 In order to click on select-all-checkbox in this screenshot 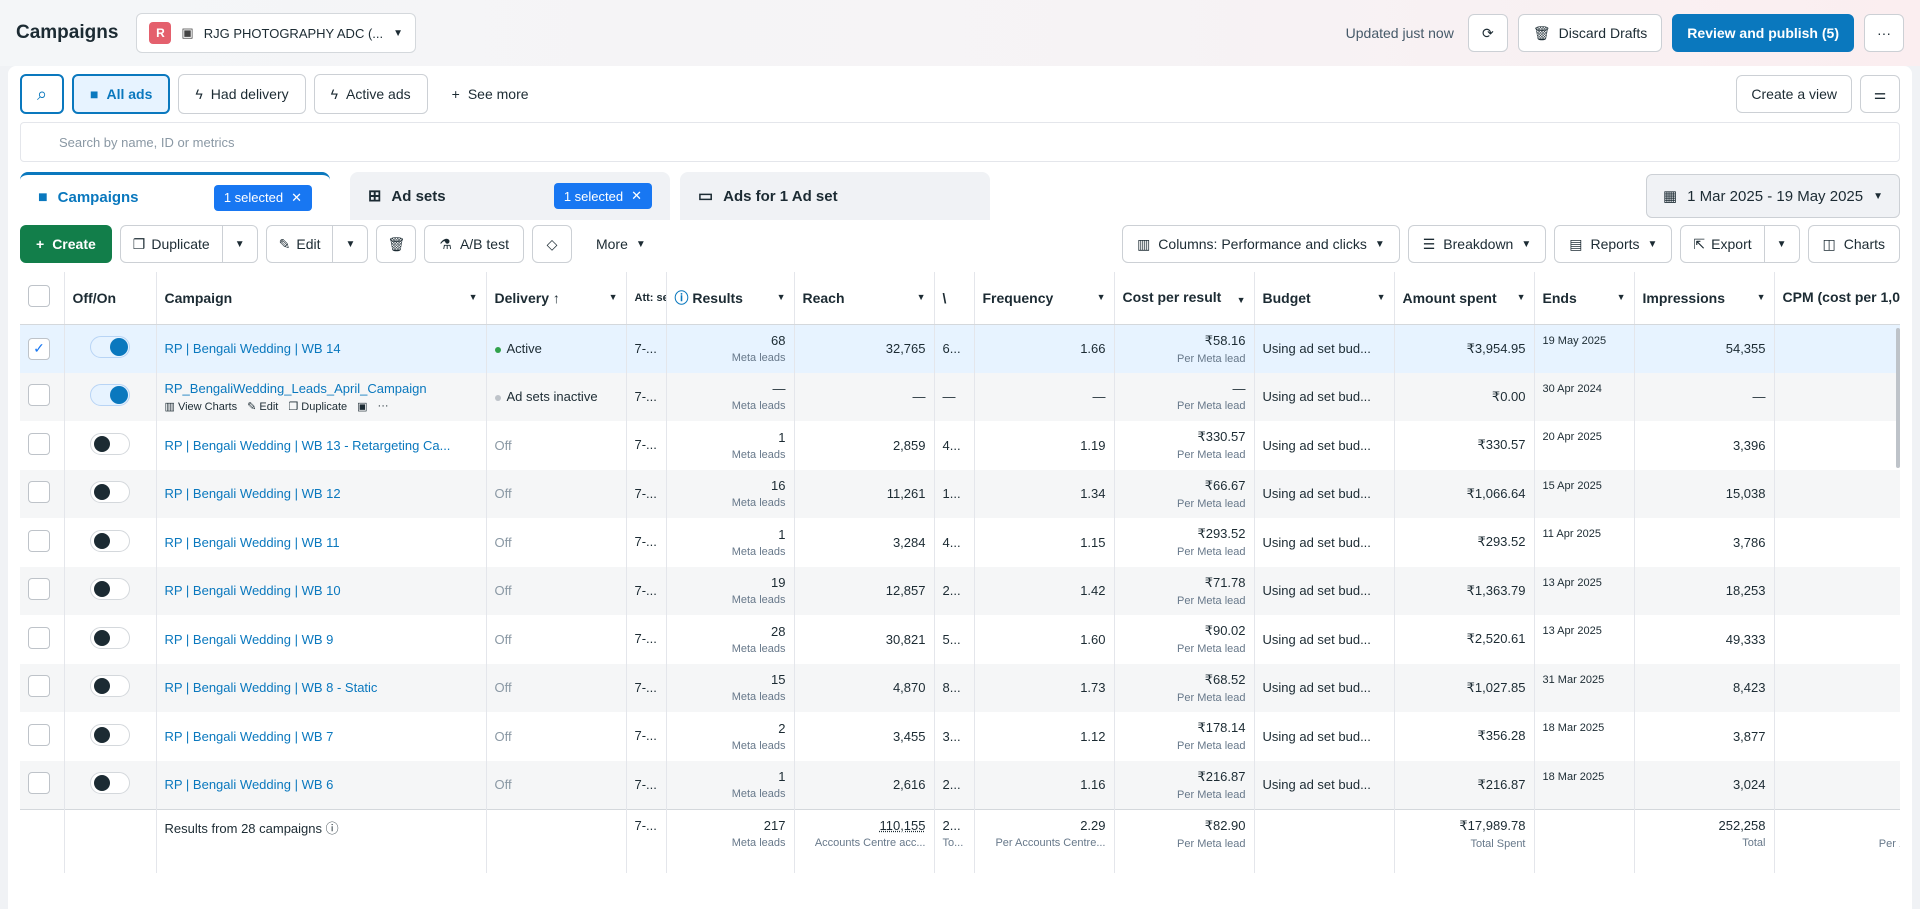, I will do `click(39, 296)`.